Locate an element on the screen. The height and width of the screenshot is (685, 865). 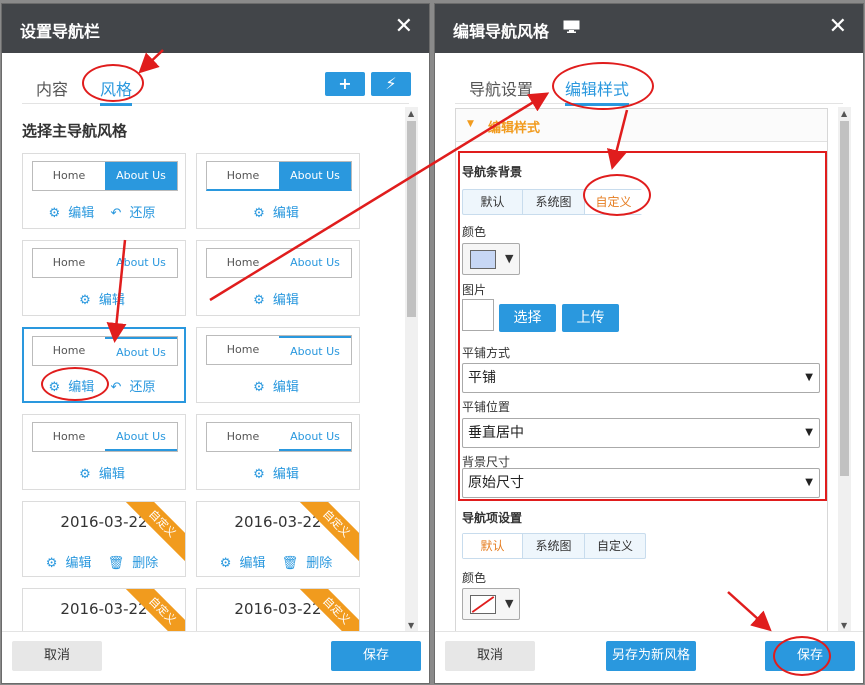
item-option-custom: 自定义 is located at coordinates (615, 546).